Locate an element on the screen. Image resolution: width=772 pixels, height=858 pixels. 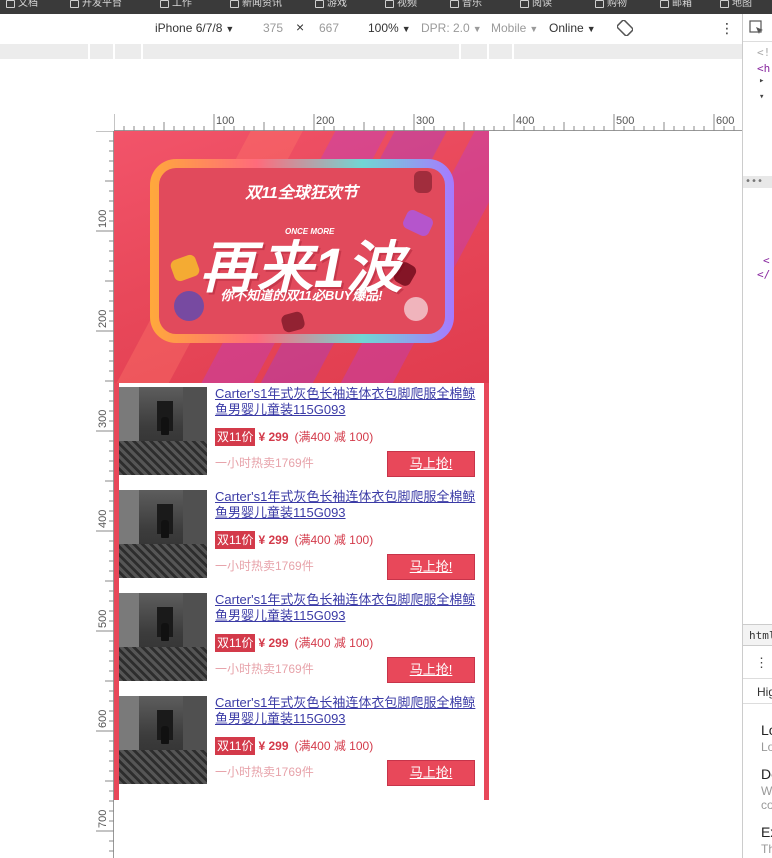
section-text: W is located at coordinates (766, 791).